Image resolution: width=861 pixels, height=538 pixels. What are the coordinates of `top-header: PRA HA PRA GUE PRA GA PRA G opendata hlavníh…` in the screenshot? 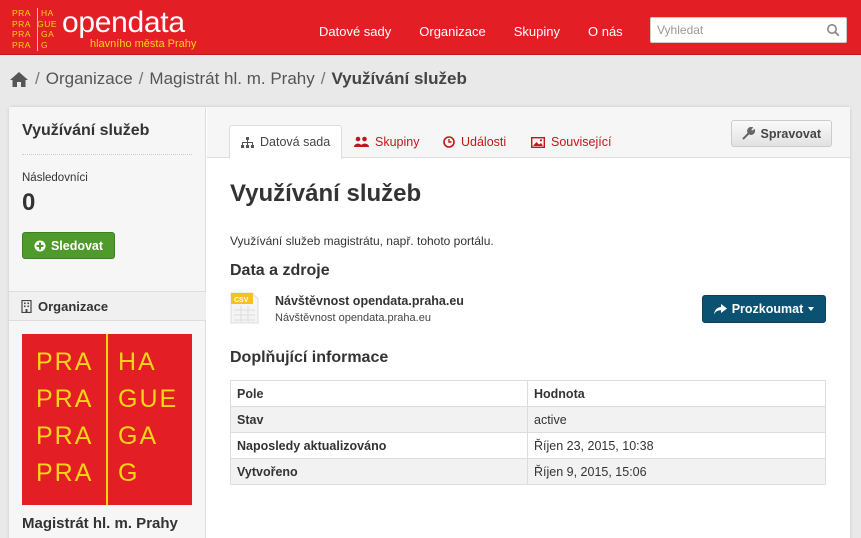 It's located at (430, 27).